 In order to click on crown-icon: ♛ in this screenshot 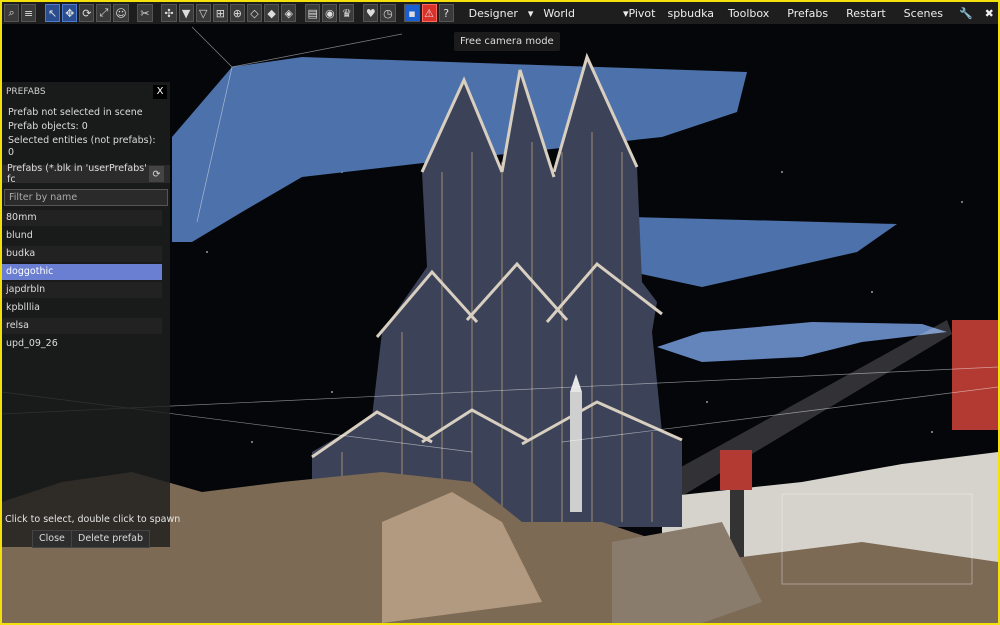, I will do `click(347, 13)`.